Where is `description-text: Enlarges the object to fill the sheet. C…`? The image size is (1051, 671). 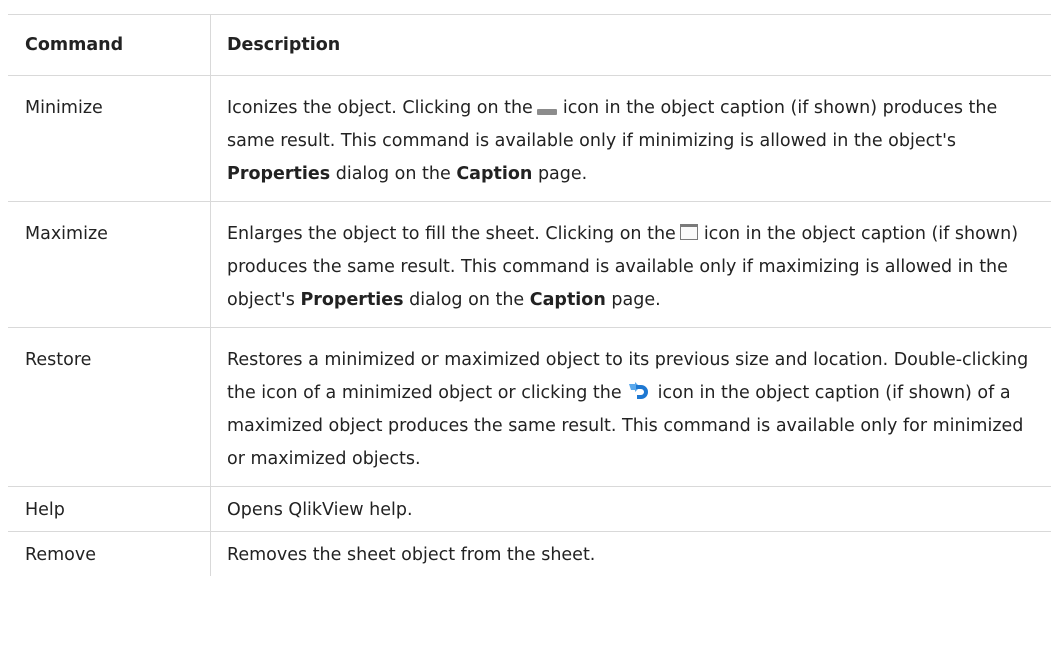
description-text: Enlarges the object to fill the sheet. C… is located at coordinates (451, 234).